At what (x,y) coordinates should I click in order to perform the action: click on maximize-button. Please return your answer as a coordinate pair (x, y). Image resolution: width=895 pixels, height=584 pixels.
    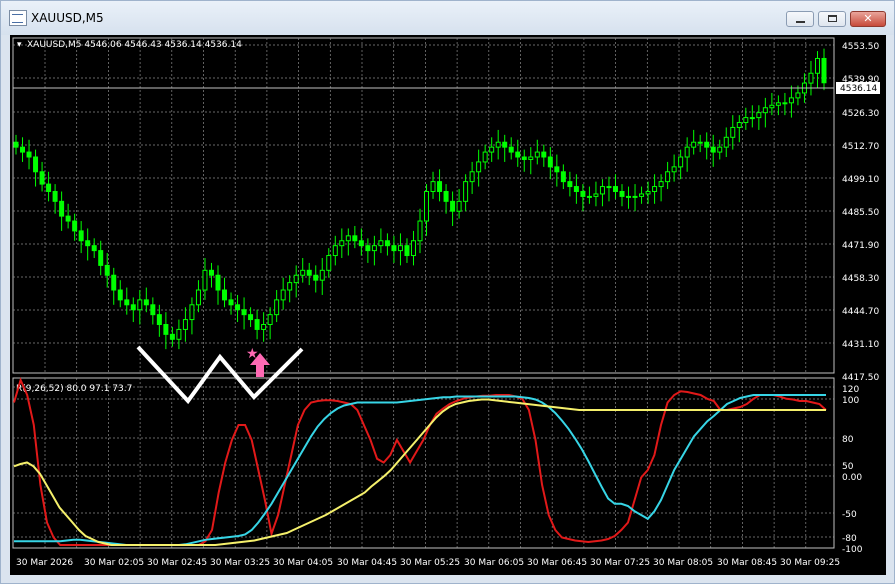
    Looking at the image, I should click on (832, 19).